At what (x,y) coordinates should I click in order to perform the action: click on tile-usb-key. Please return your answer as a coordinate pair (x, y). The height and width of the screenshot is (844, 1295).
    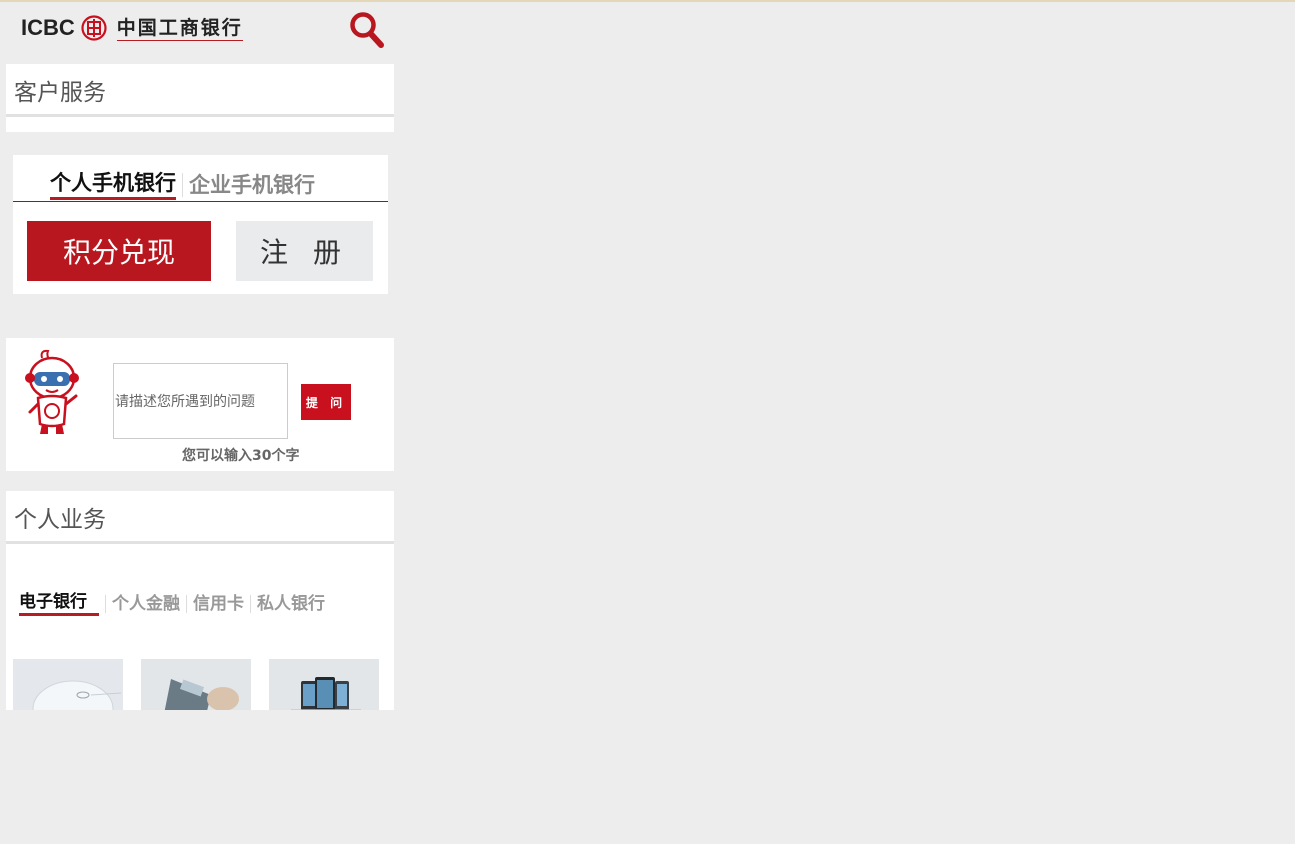
    Looking at the image, I should click on (68, 684).